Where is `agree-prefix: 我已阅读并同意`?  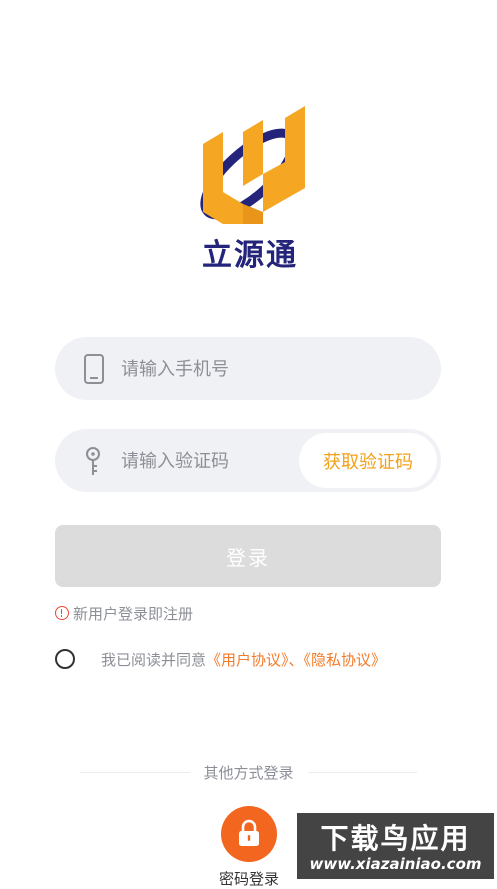 agree-prefix: 我已阅读并同意 is located at coordinates (154, 659).